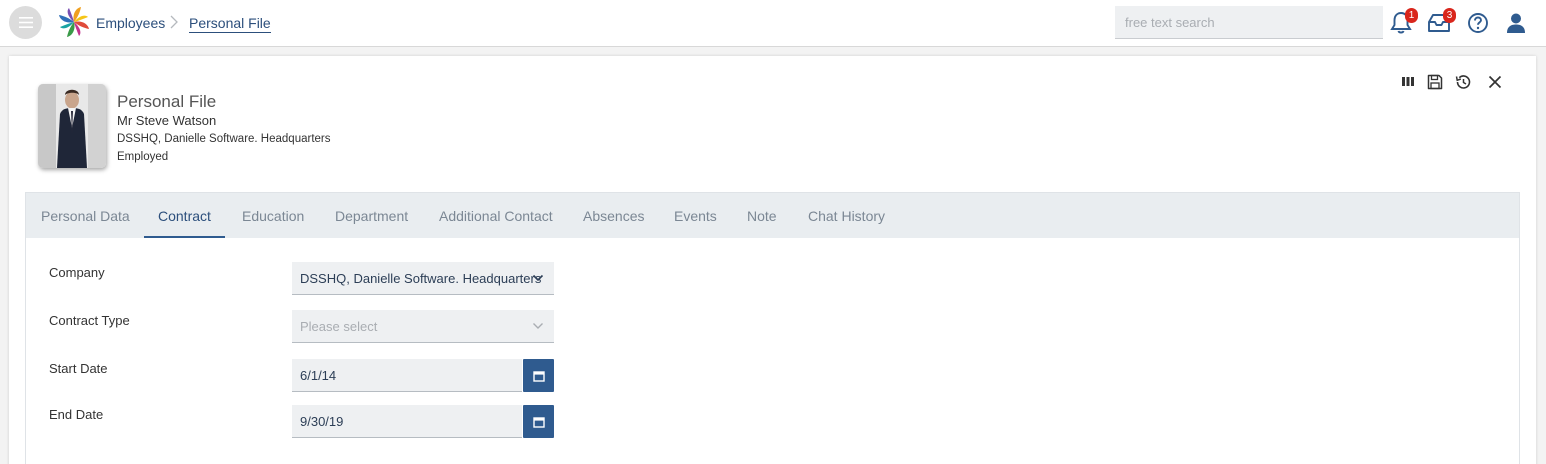 This screenshot has width=1546, height=464. Describe the element at coordinates (613, 216) in the screenshot. I see `tab-absences: Absences` at that location.